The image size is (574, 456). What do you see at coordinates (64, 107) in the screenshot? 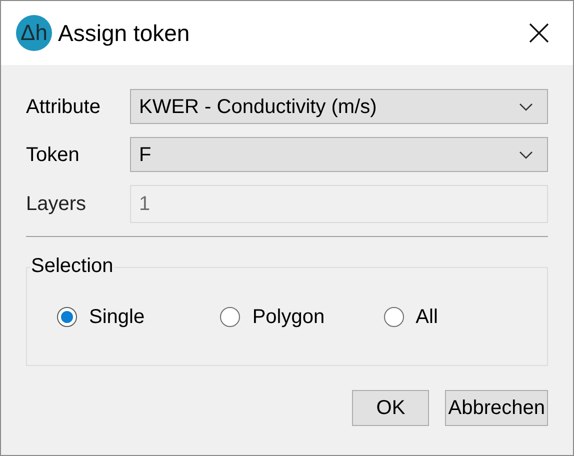
I see `field-label: Attribute` at bounding box center [64, 107].